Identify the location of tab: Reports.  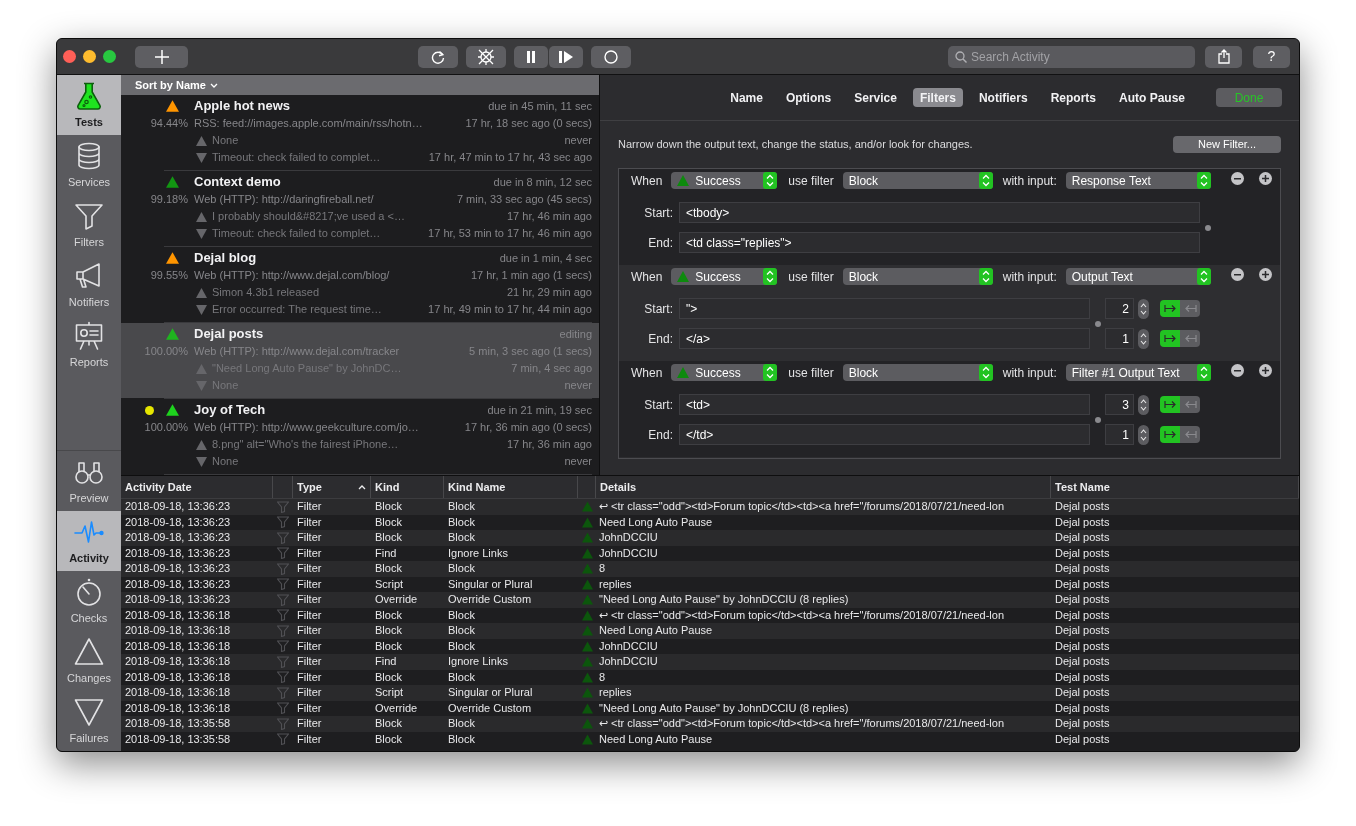
(1073, 97).